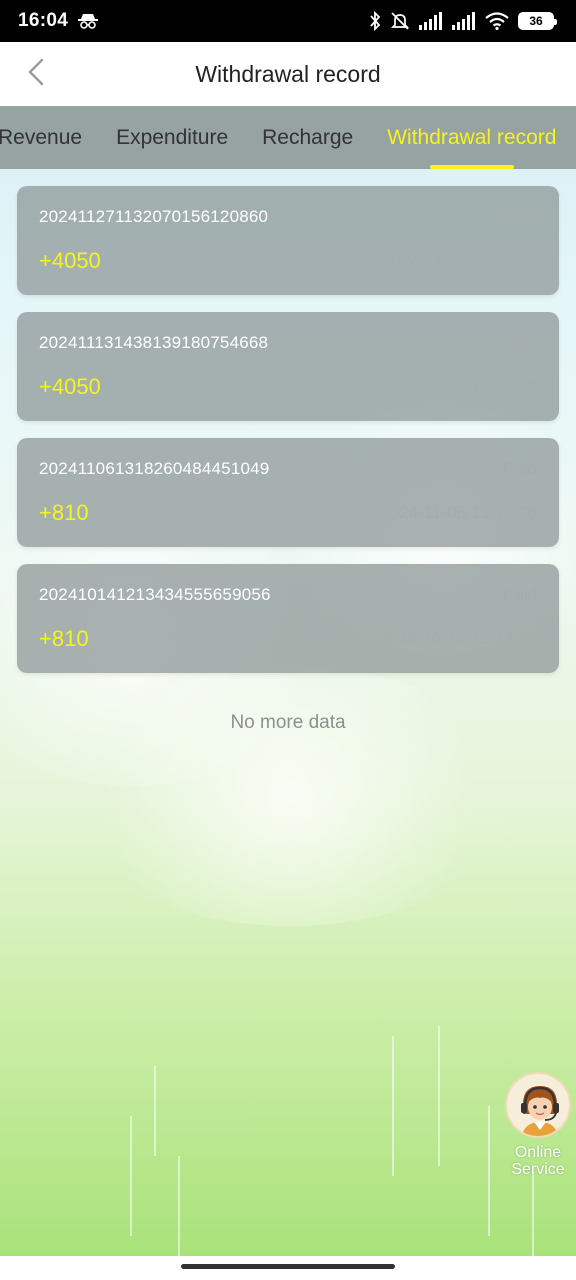 The height and width of the screenshot is (1280, 576). What do you see at coordinates (497, 21) in the screenshot?
I see `wifi-icon` at bounding box center [497, 21].